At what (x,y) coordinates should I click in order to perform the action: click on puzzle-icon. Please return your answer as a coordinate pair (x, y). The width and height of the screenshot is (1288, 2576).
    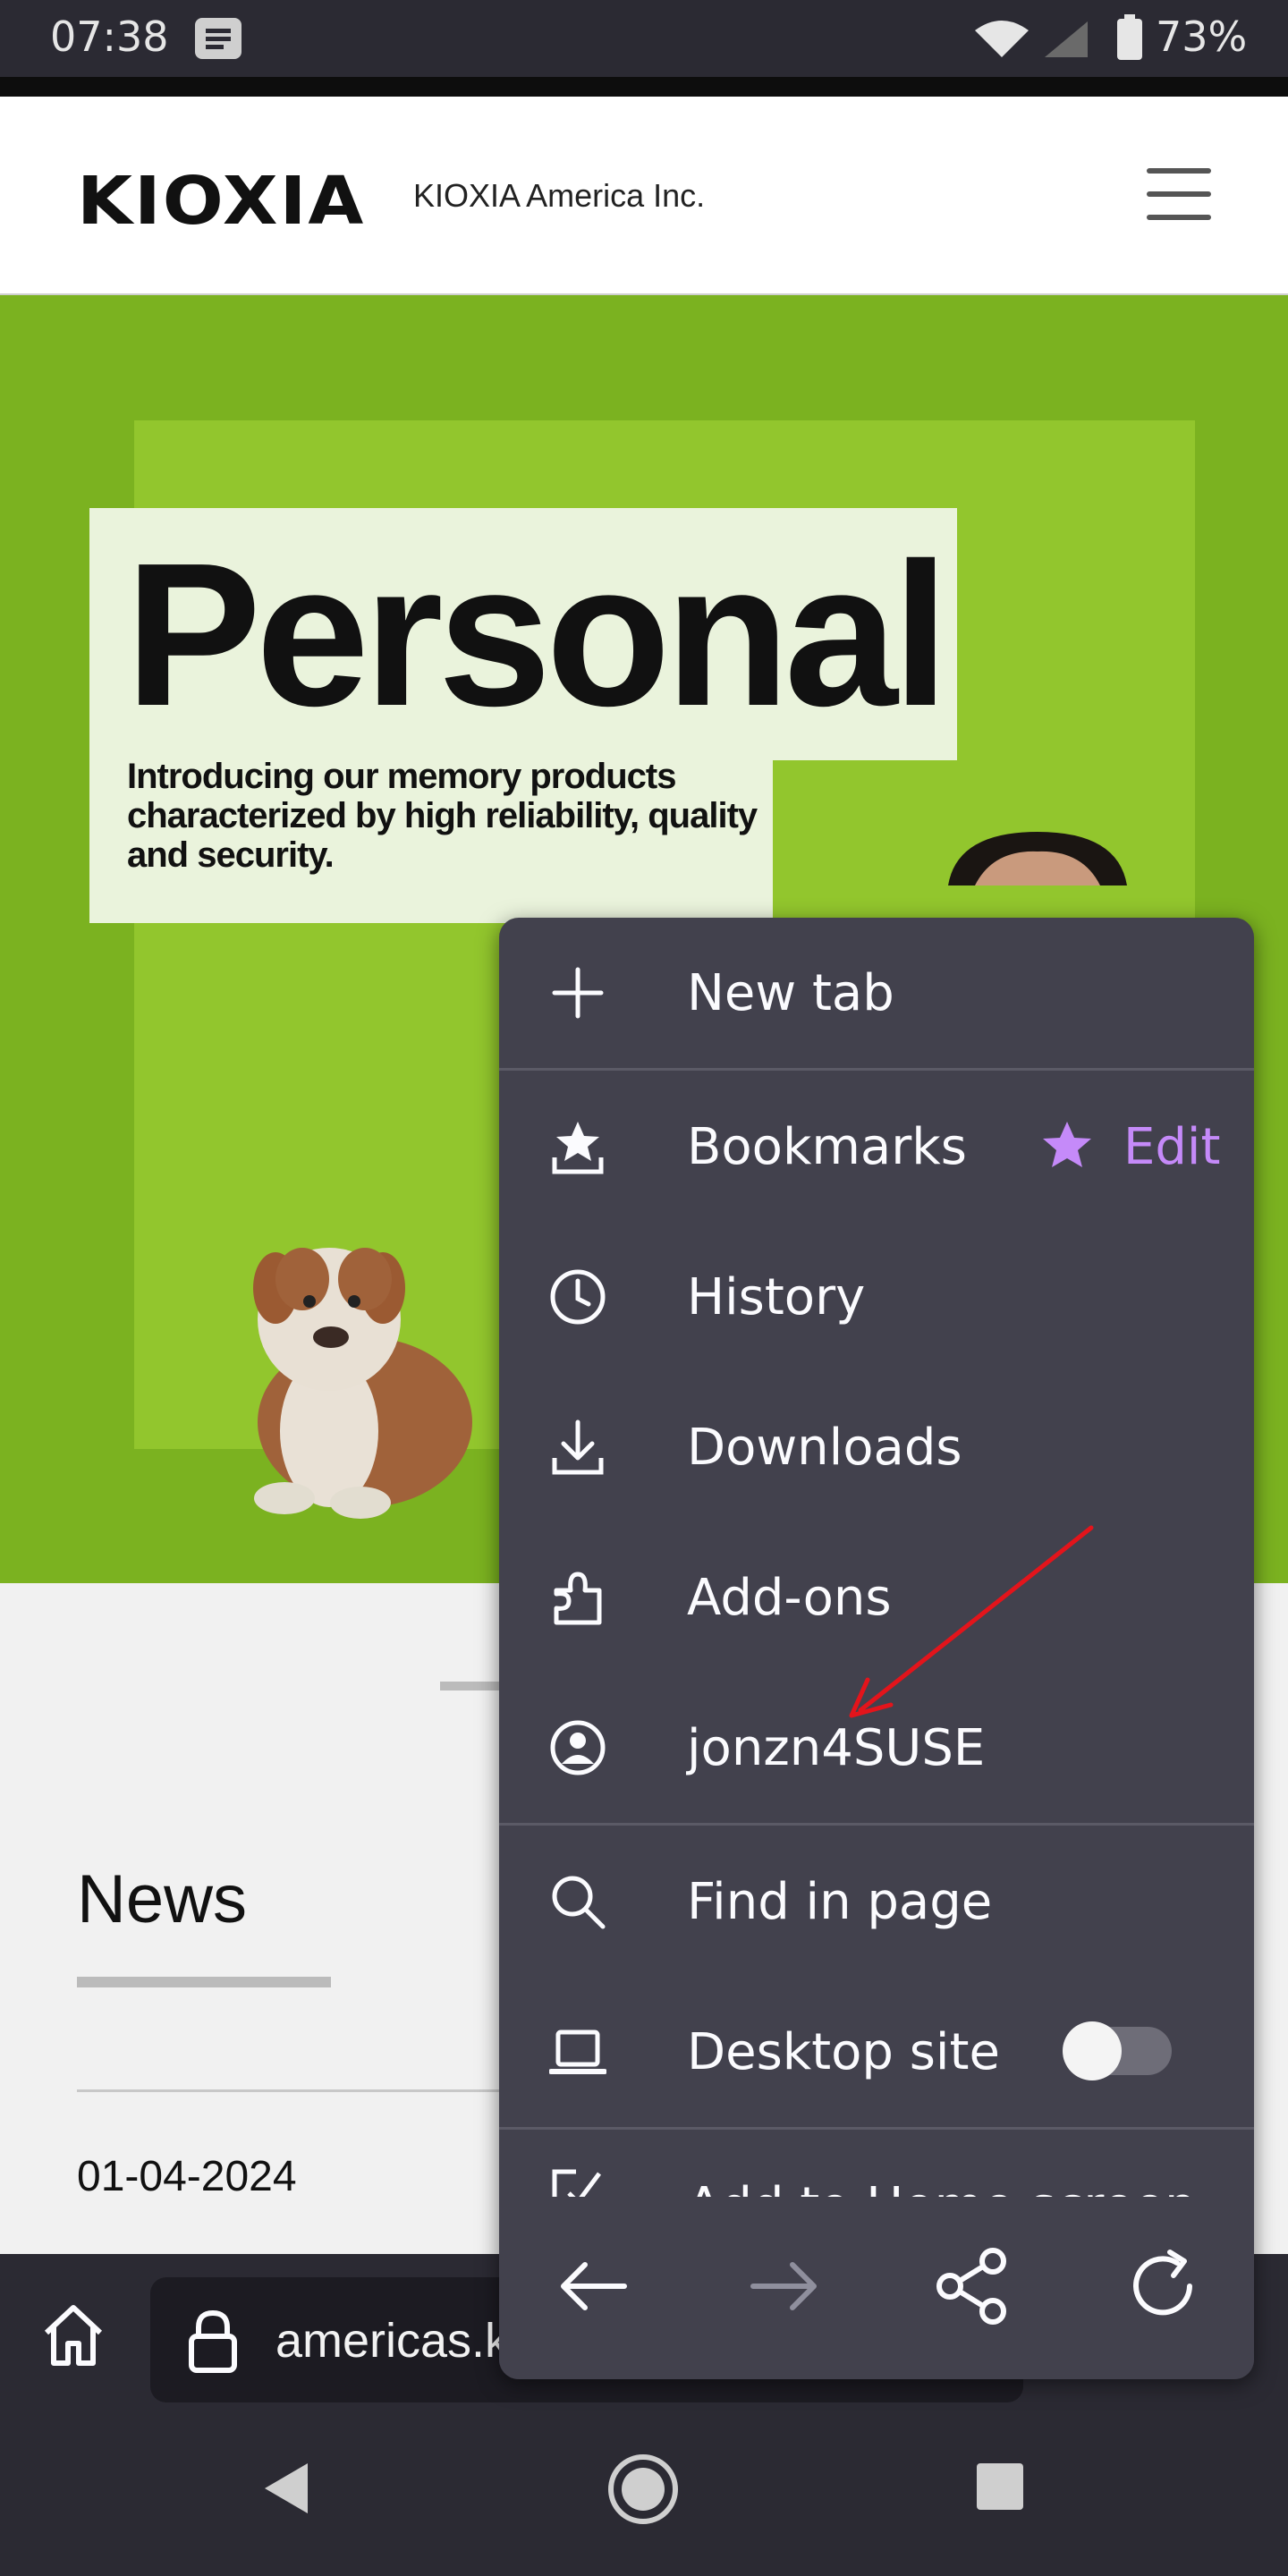
    Looking at the image, I should click on (578, 1598).